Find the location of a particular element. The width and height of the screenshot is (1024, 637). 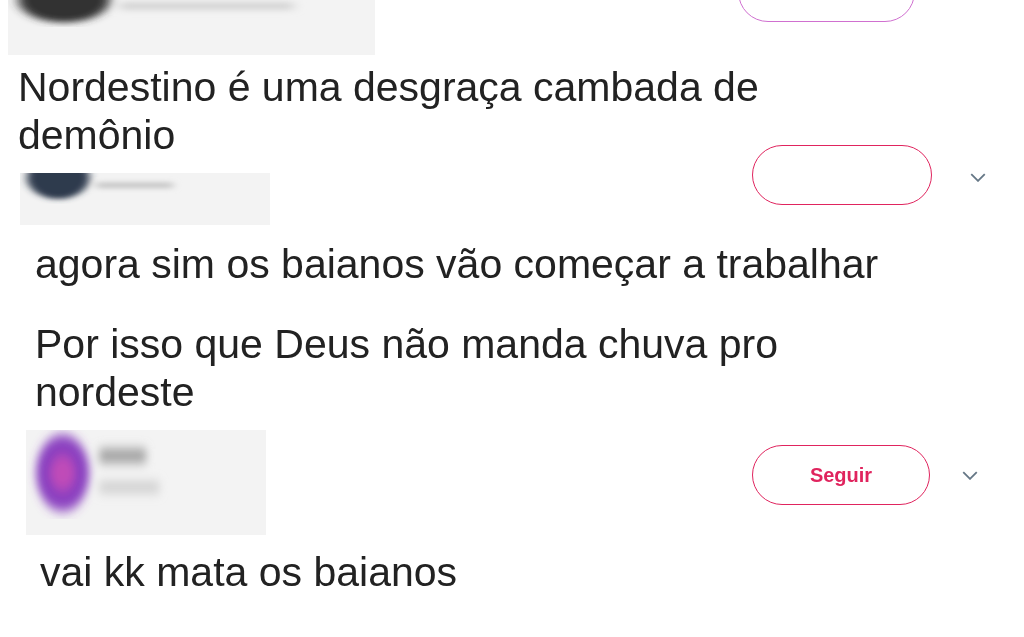

tweet-text: agora sim os baianos vão começar a trabalhar is located at coordinates (457, 264).